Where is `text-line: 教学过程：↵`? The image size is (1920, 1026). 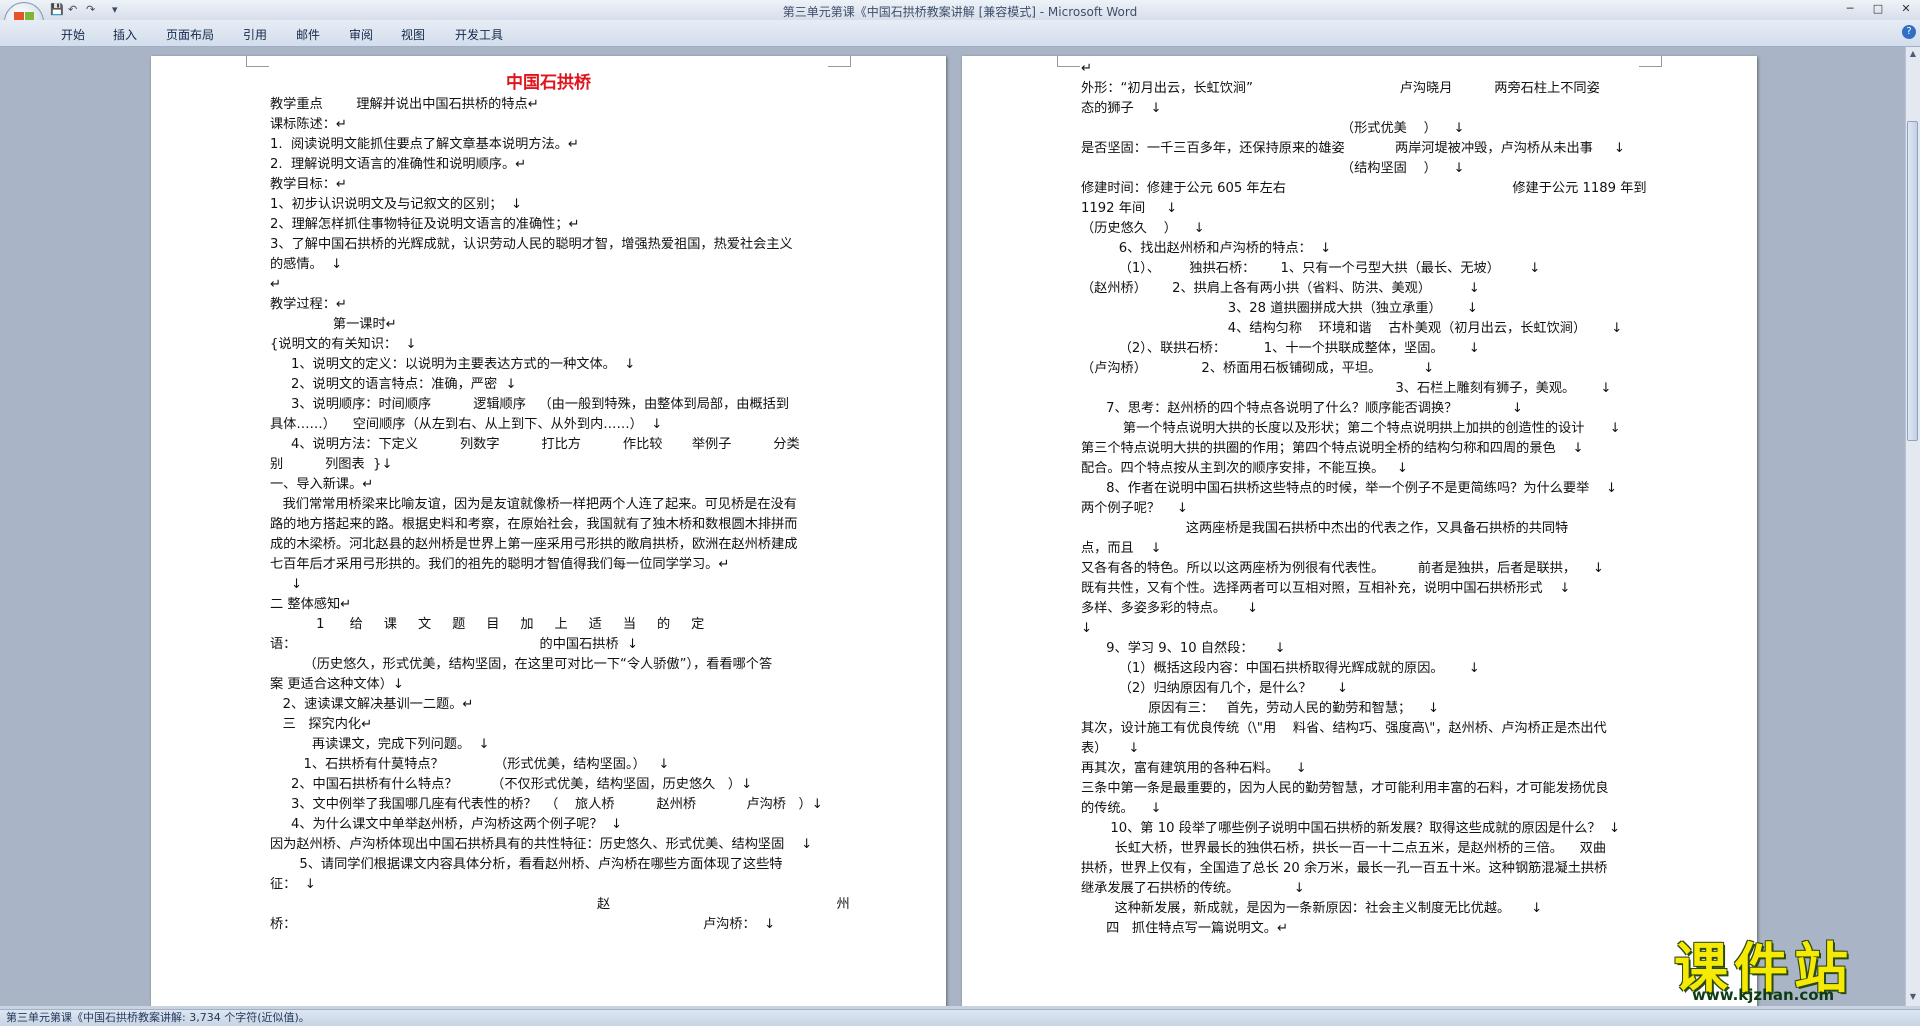
text-line: 教学过程：↵ is located at coordinates (548, 305).